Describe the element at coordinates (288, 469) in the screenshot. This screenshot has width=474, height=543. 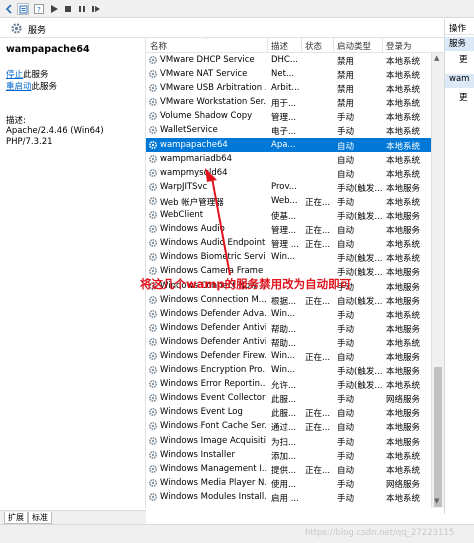
I see `table-row: Windows Management I... 提供... 正在... 自动 本地系统` at that location.